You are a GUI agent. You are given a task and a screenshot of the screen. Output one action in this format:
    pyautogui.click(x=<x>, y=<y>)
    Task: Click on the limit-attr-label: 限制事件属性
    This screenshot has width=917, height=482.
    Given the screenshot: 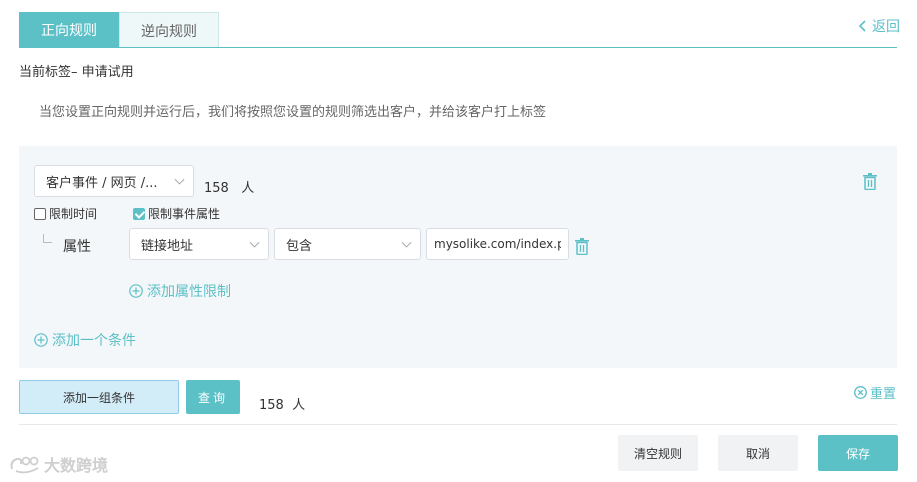 What is the action you would take?
    pyautogui.click(x=184, y=214)
    